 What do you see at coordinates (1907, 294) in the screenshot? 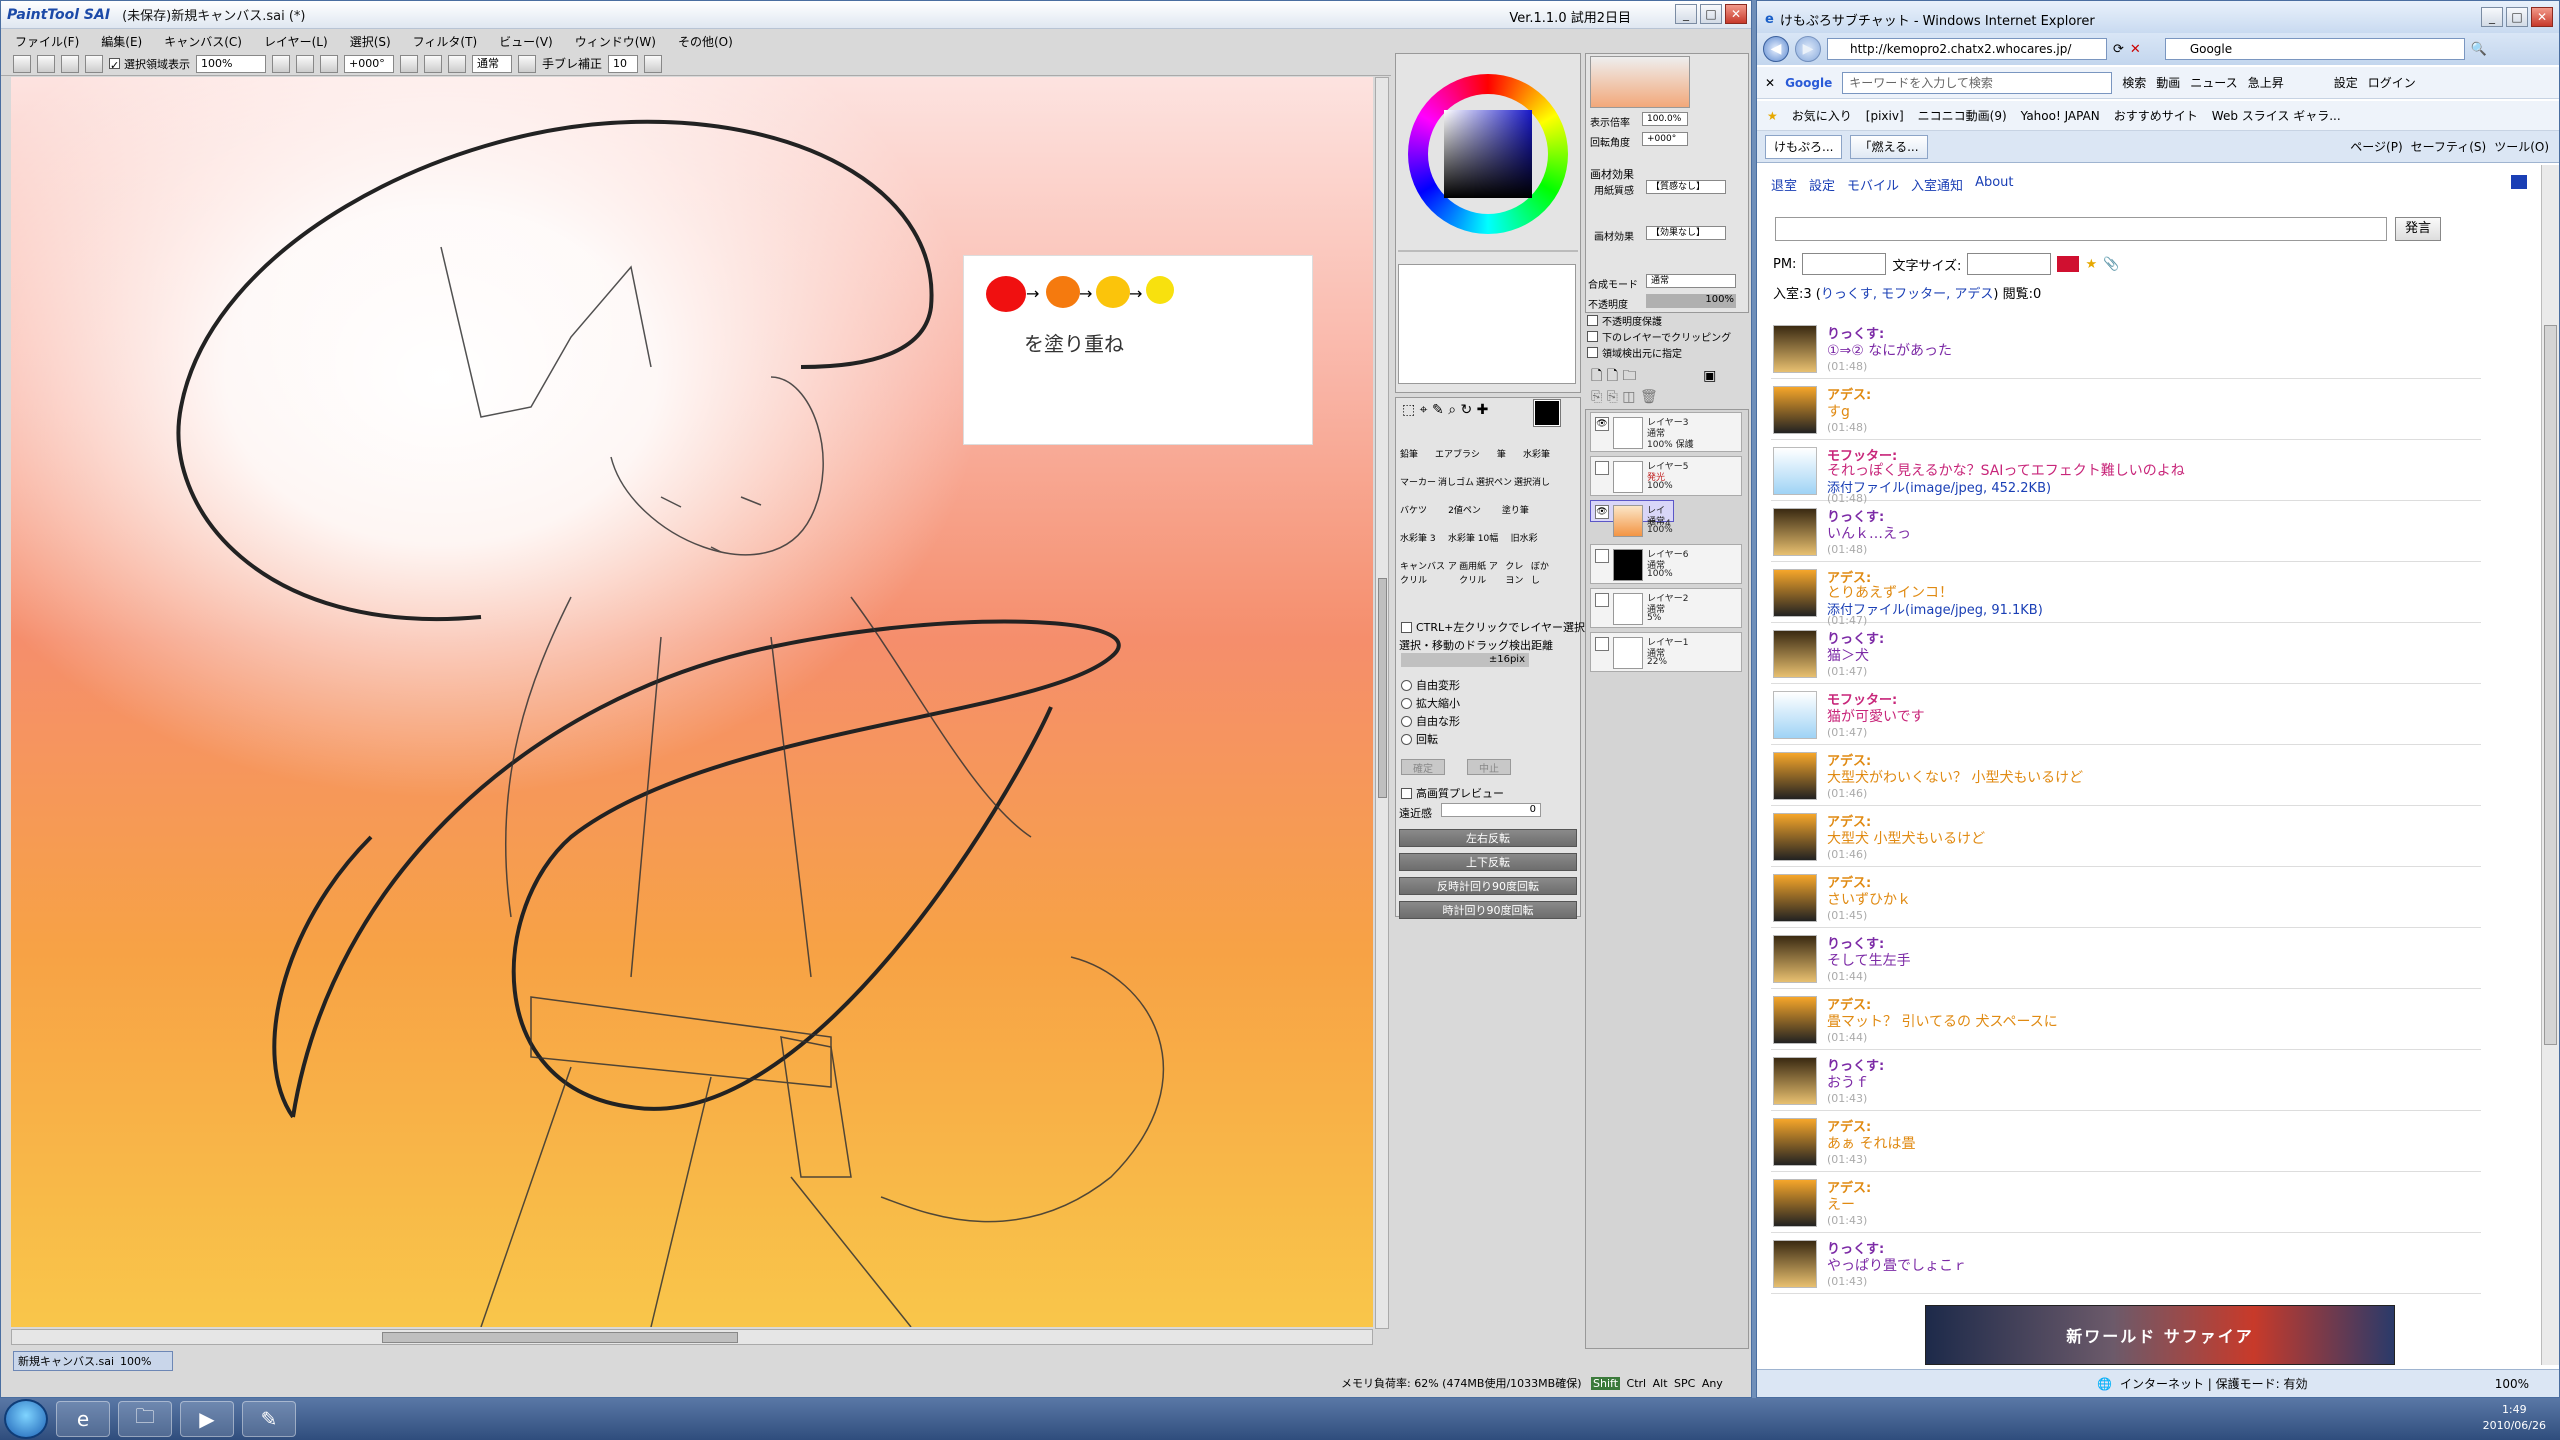
I see `member-list: りっくす, モフッター, アデス` at bounding box center [1907, 294].